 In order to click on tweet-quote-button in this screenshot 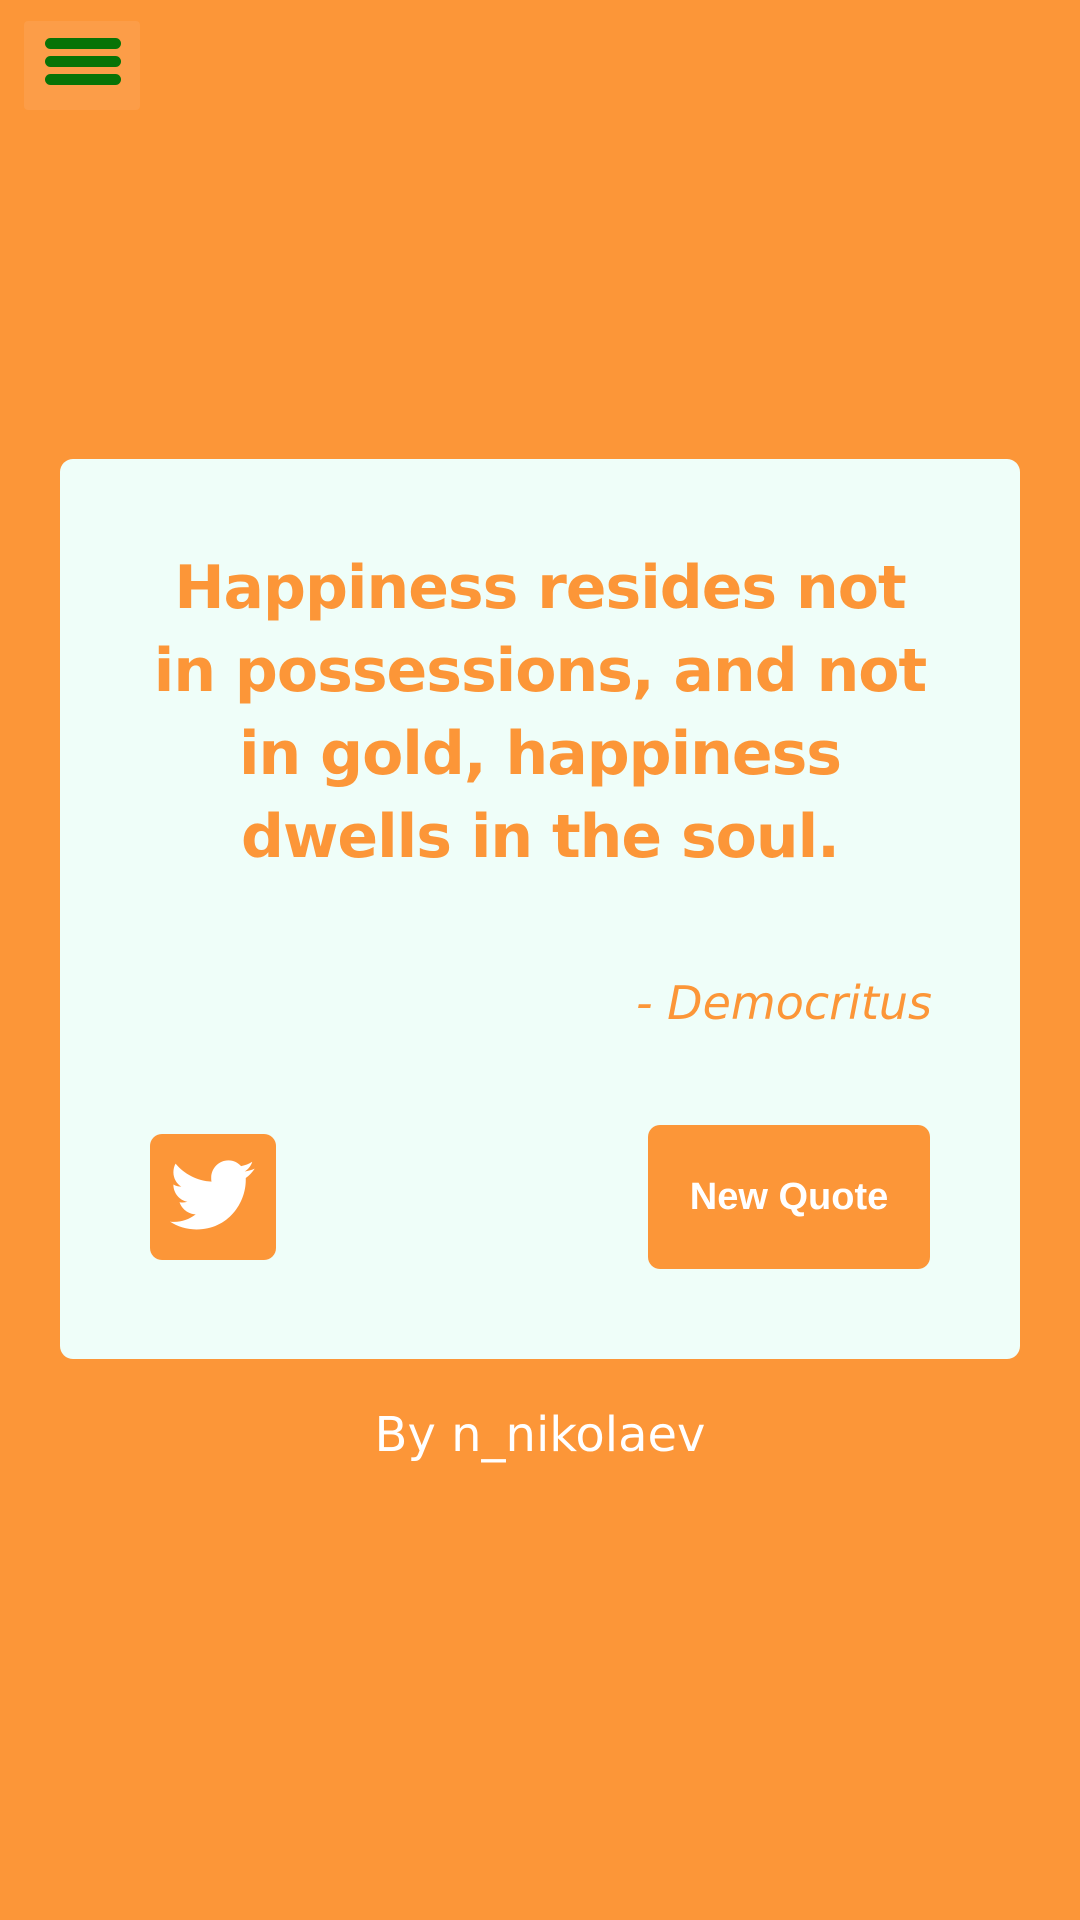, I will do `click(213, 1197)`.